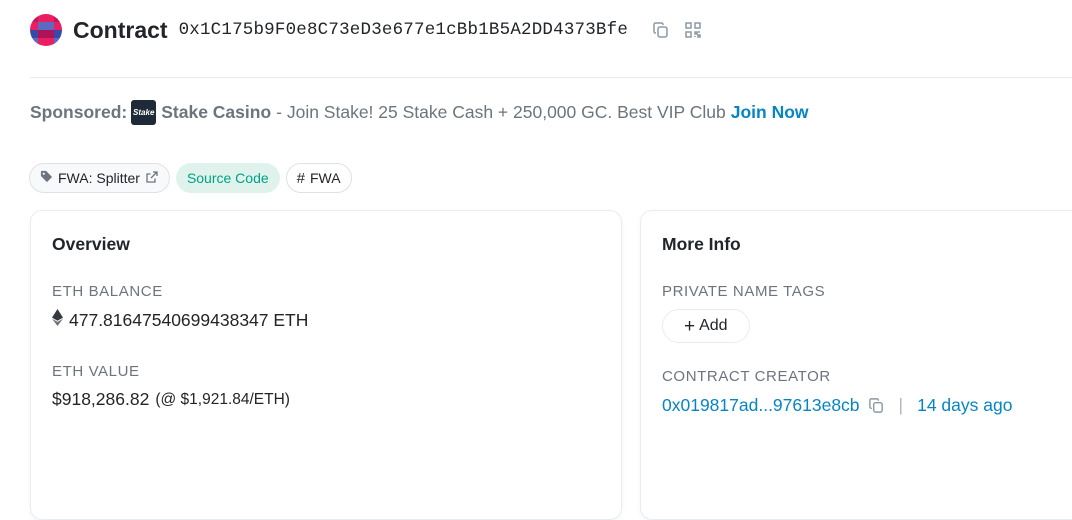 Image resolution: width=1072 pixels, height=520 pixels. Describe the element at coordinates (713, 325) in the screenshot. I see `add-label: Add` at that location.